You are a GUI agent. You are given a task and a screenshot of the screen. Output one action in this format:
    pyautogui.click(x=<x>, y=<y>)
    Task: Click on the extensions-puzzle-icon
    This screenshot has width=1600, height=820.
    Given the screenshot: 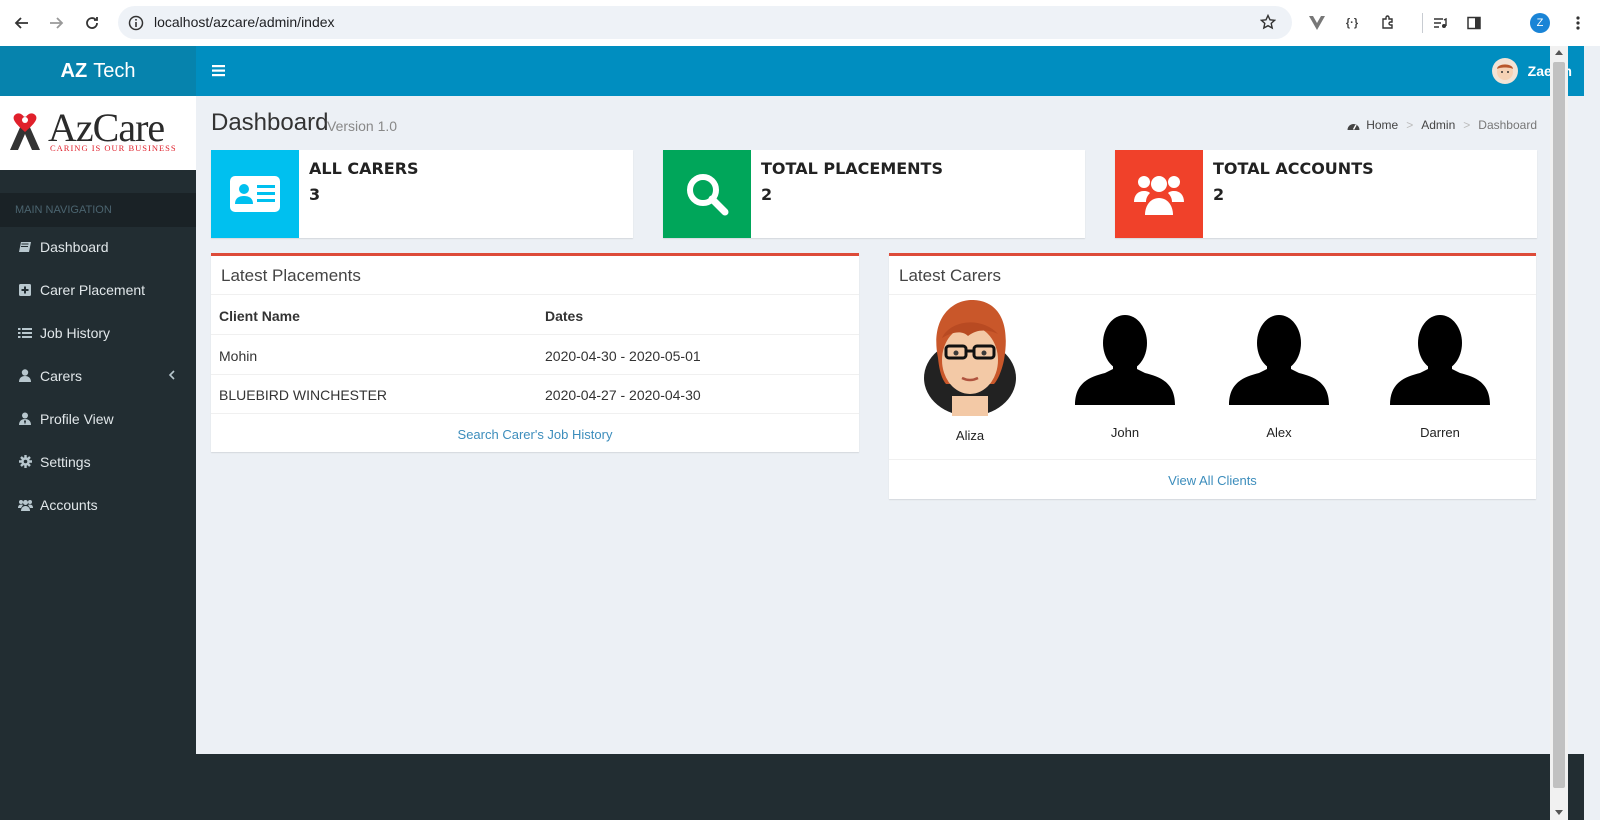 What is the action you would take?
    pyautogui.click(x=1388, y=23)
    